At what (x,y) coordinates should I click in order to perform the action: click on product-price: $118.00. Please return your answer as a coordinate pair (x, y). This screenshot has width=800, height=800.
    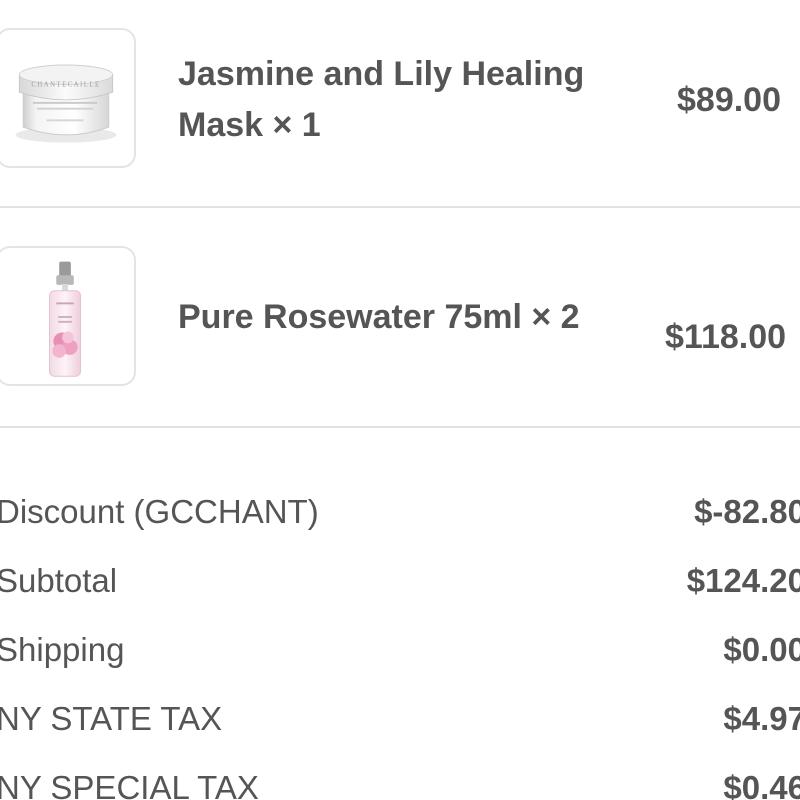
    Looking at the image, I should click on (726, 337).